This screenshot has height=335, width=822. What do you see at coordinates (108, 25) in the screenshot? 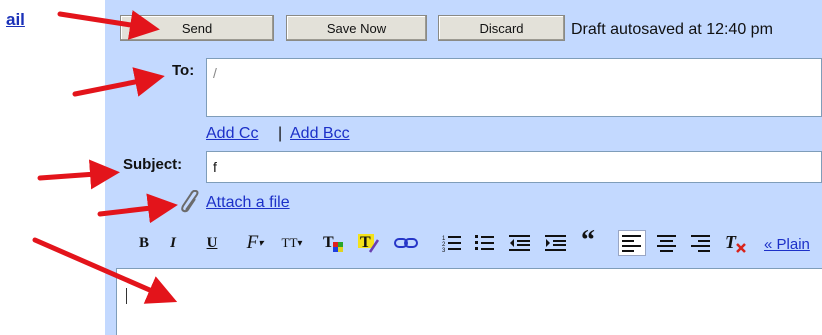
I see `arrow-to-send` at bounding box center [108, 25].